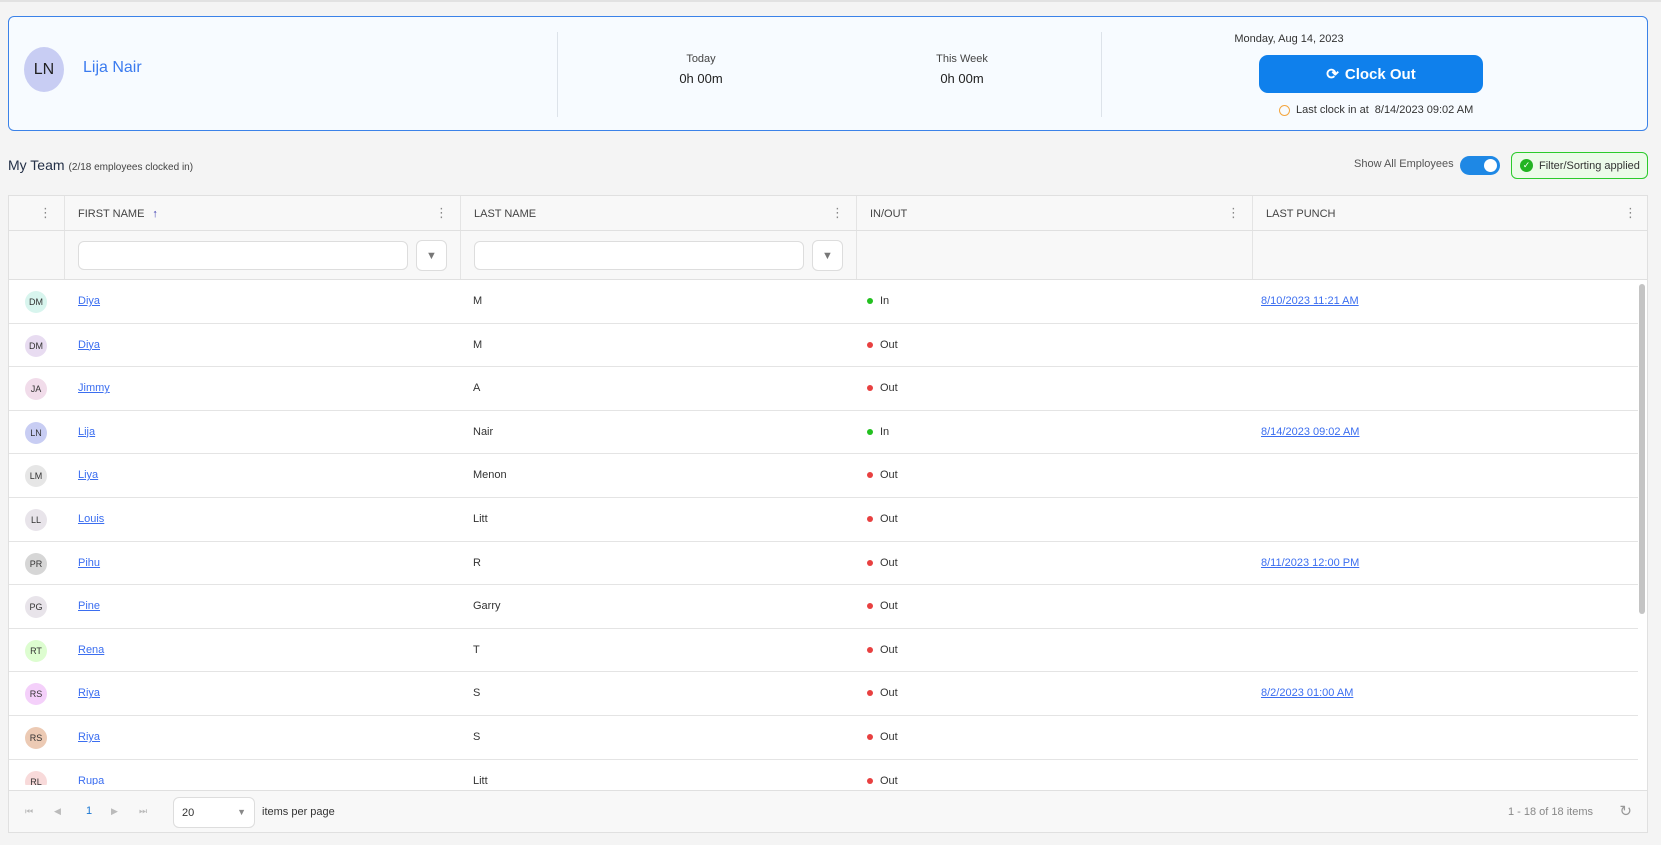 The width and height of the screenshot is (1661, 845). I want to click on page-number: 1, so click(89, 811).